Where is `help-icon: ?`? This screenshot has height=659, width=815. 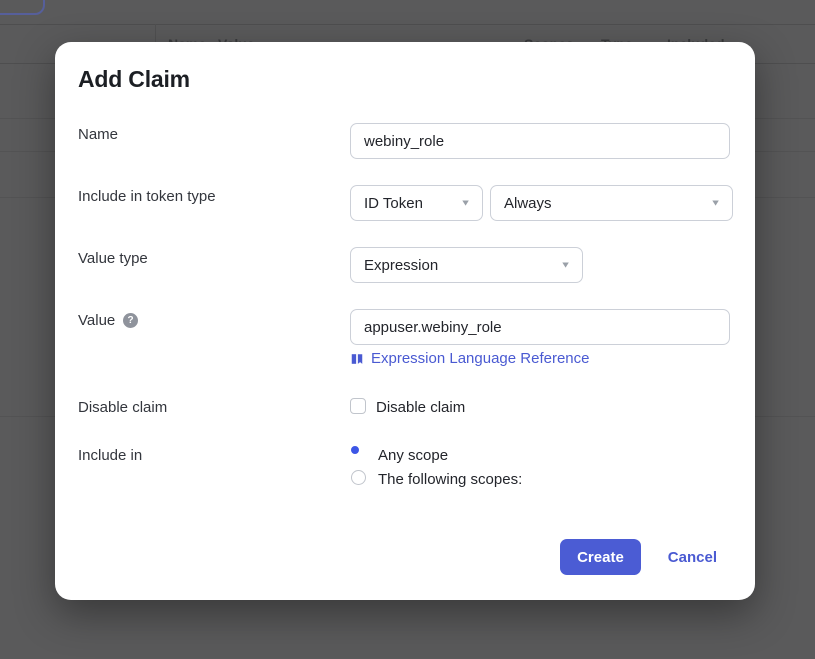
help-icon: ? is located at coordinates (130, 320).